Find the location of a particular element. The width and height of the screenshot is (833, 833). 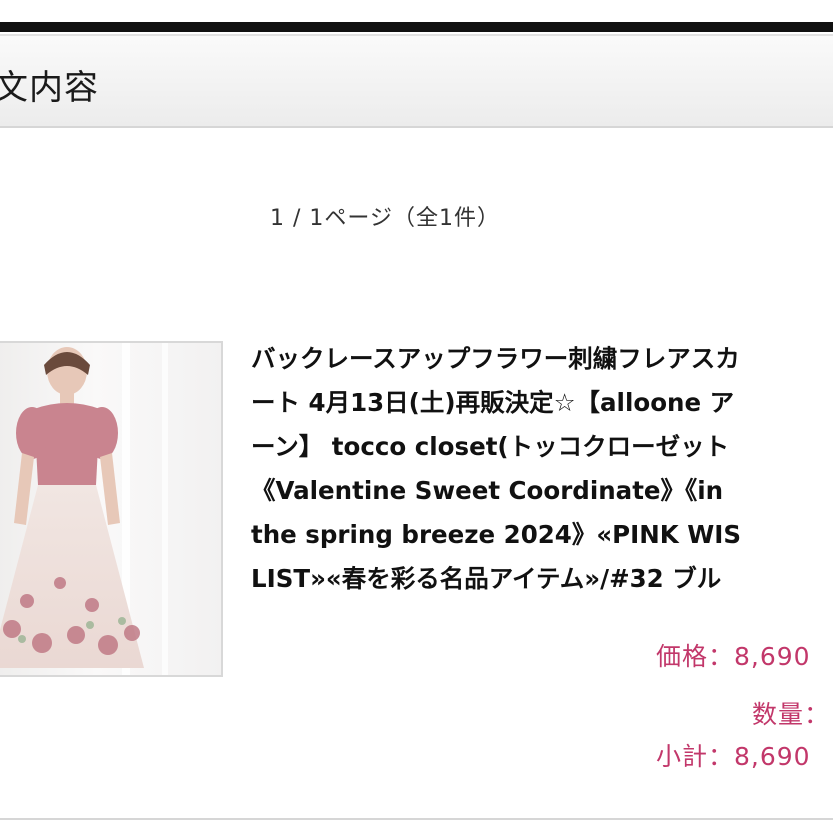

product-name-line: ーン】 tocco closet(トッコクローゼット is located at coordinates (490, 446).